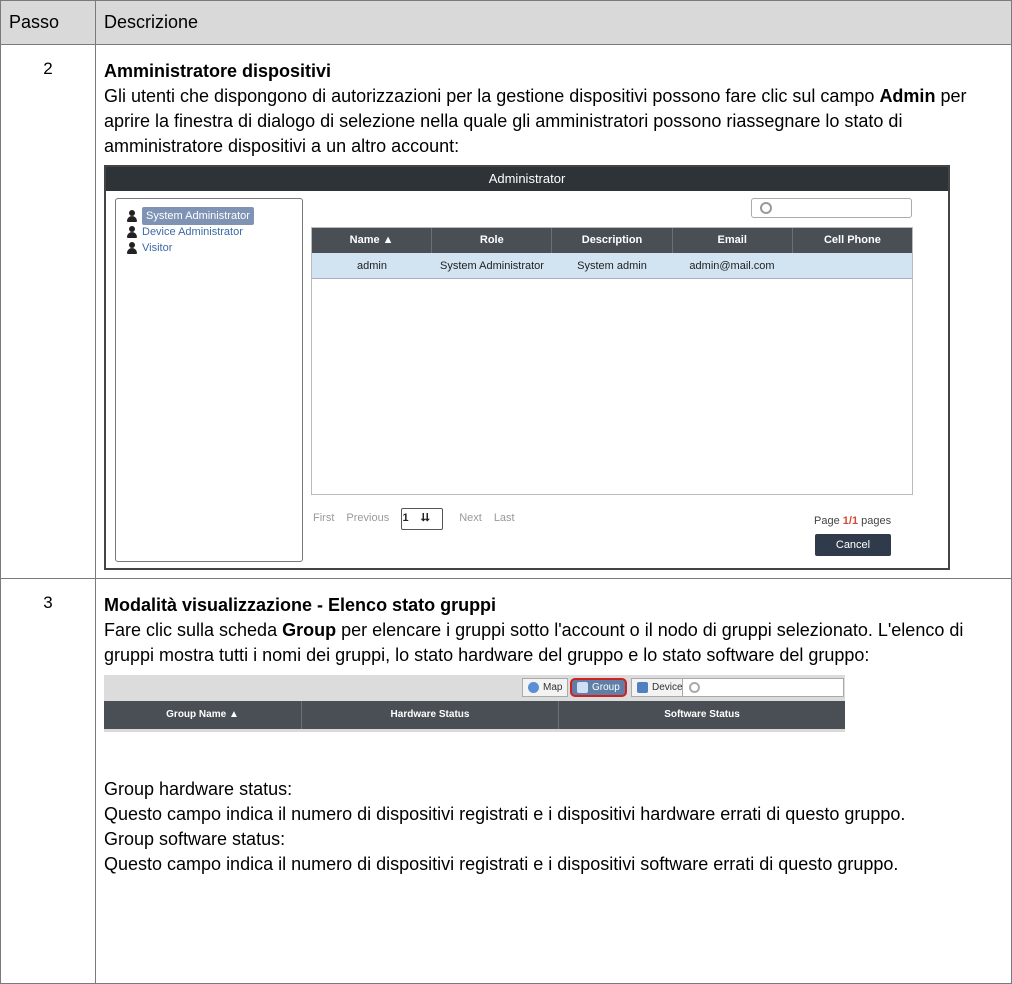  Describe the element at coordinates (875, 521) in the screenshot. I see `page-info-suffix: pages` at that location.